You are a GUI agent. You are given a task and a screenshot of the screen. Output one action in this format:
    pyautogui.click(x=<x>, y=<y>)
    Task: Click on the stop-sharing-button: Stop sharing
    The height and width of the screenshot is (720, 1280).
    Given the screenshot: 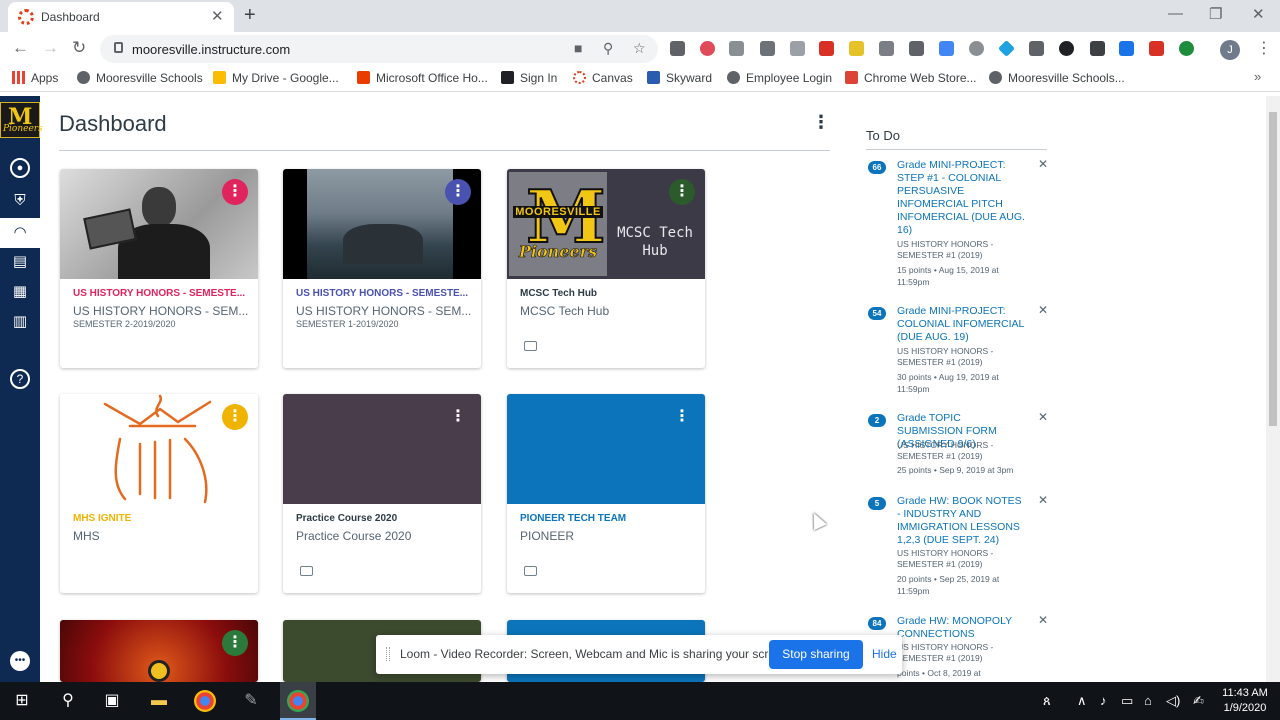 What is the action you would take?
    pyautogui.click(x=816, y=654)
    